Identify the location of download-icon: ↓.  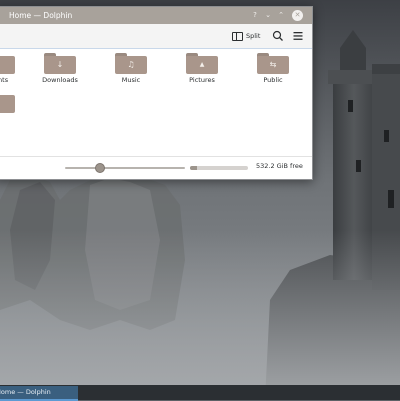
(60, 63).